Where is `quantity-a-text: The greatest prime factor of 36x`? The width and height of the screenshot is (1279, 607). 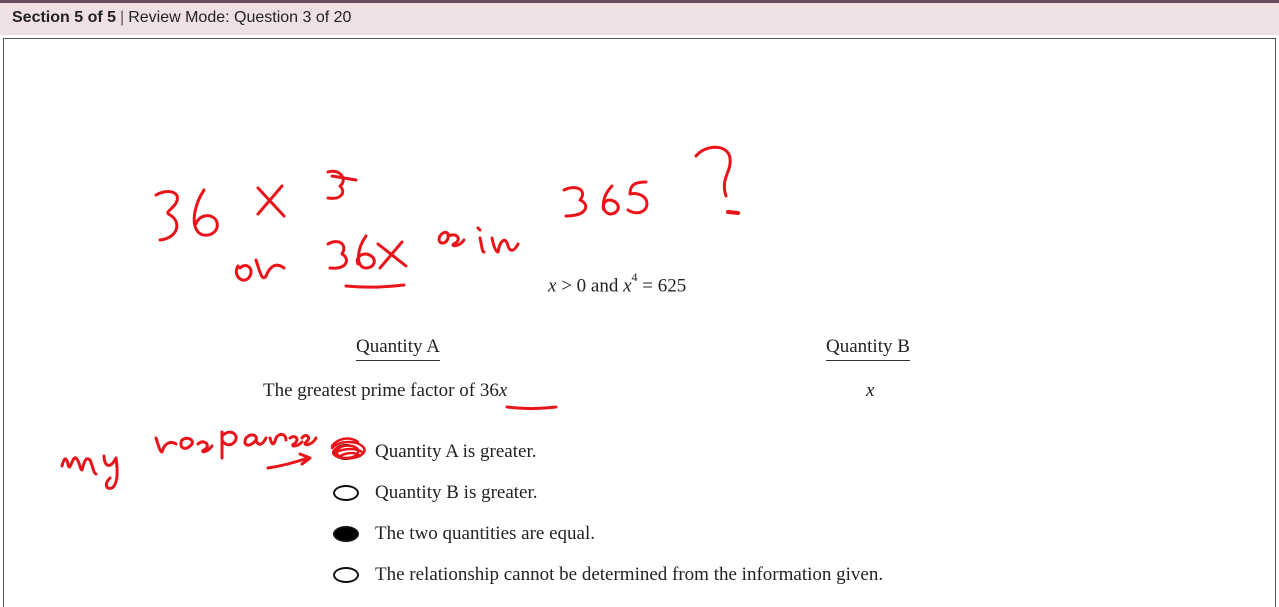
quantity-a-text: The greatest prime factor of 36x is located at coordinates (385, 391).